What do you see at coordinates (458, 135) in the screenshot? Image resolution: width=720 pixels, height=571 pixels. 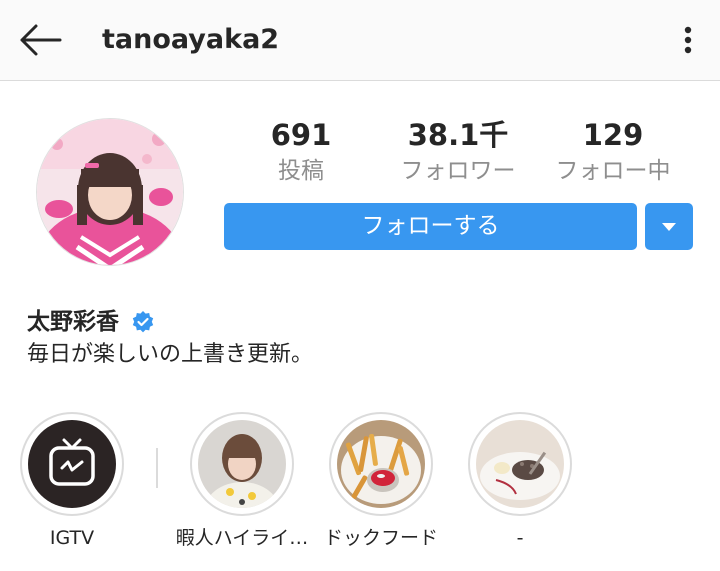 I see `followers-count: 38.1千` at bounding box center [458, 135].